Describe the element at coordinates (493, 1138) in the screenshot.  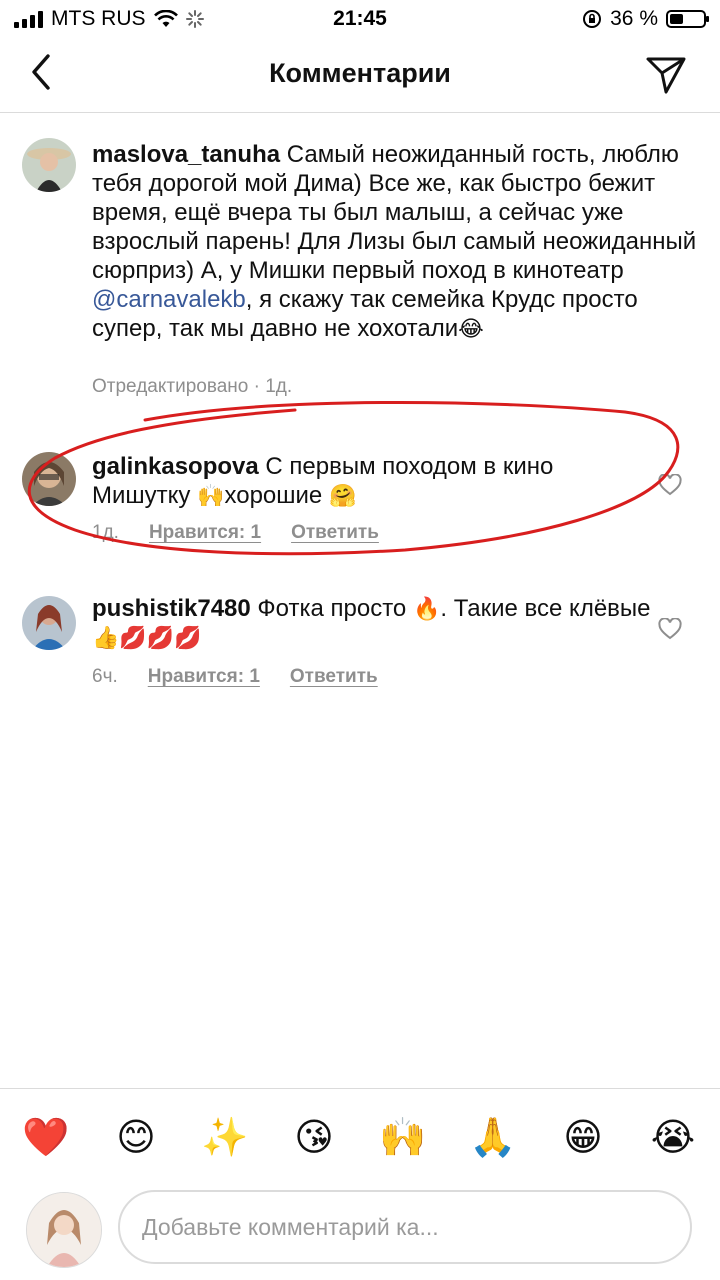
I see `quick-emoji-pray: 🙏` at that location.